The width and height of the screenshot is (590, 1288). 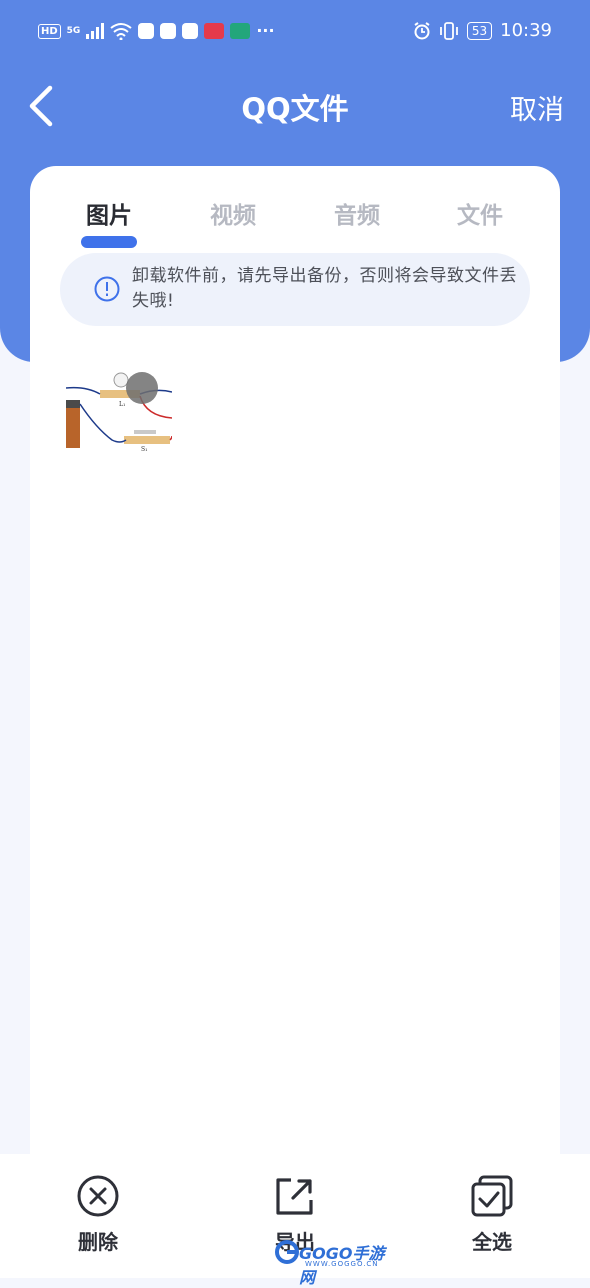 What do you see at coordinates (98, 1242) in the screenshot?
I see `delete-label: 删除` at bounding box center [98, 1242].